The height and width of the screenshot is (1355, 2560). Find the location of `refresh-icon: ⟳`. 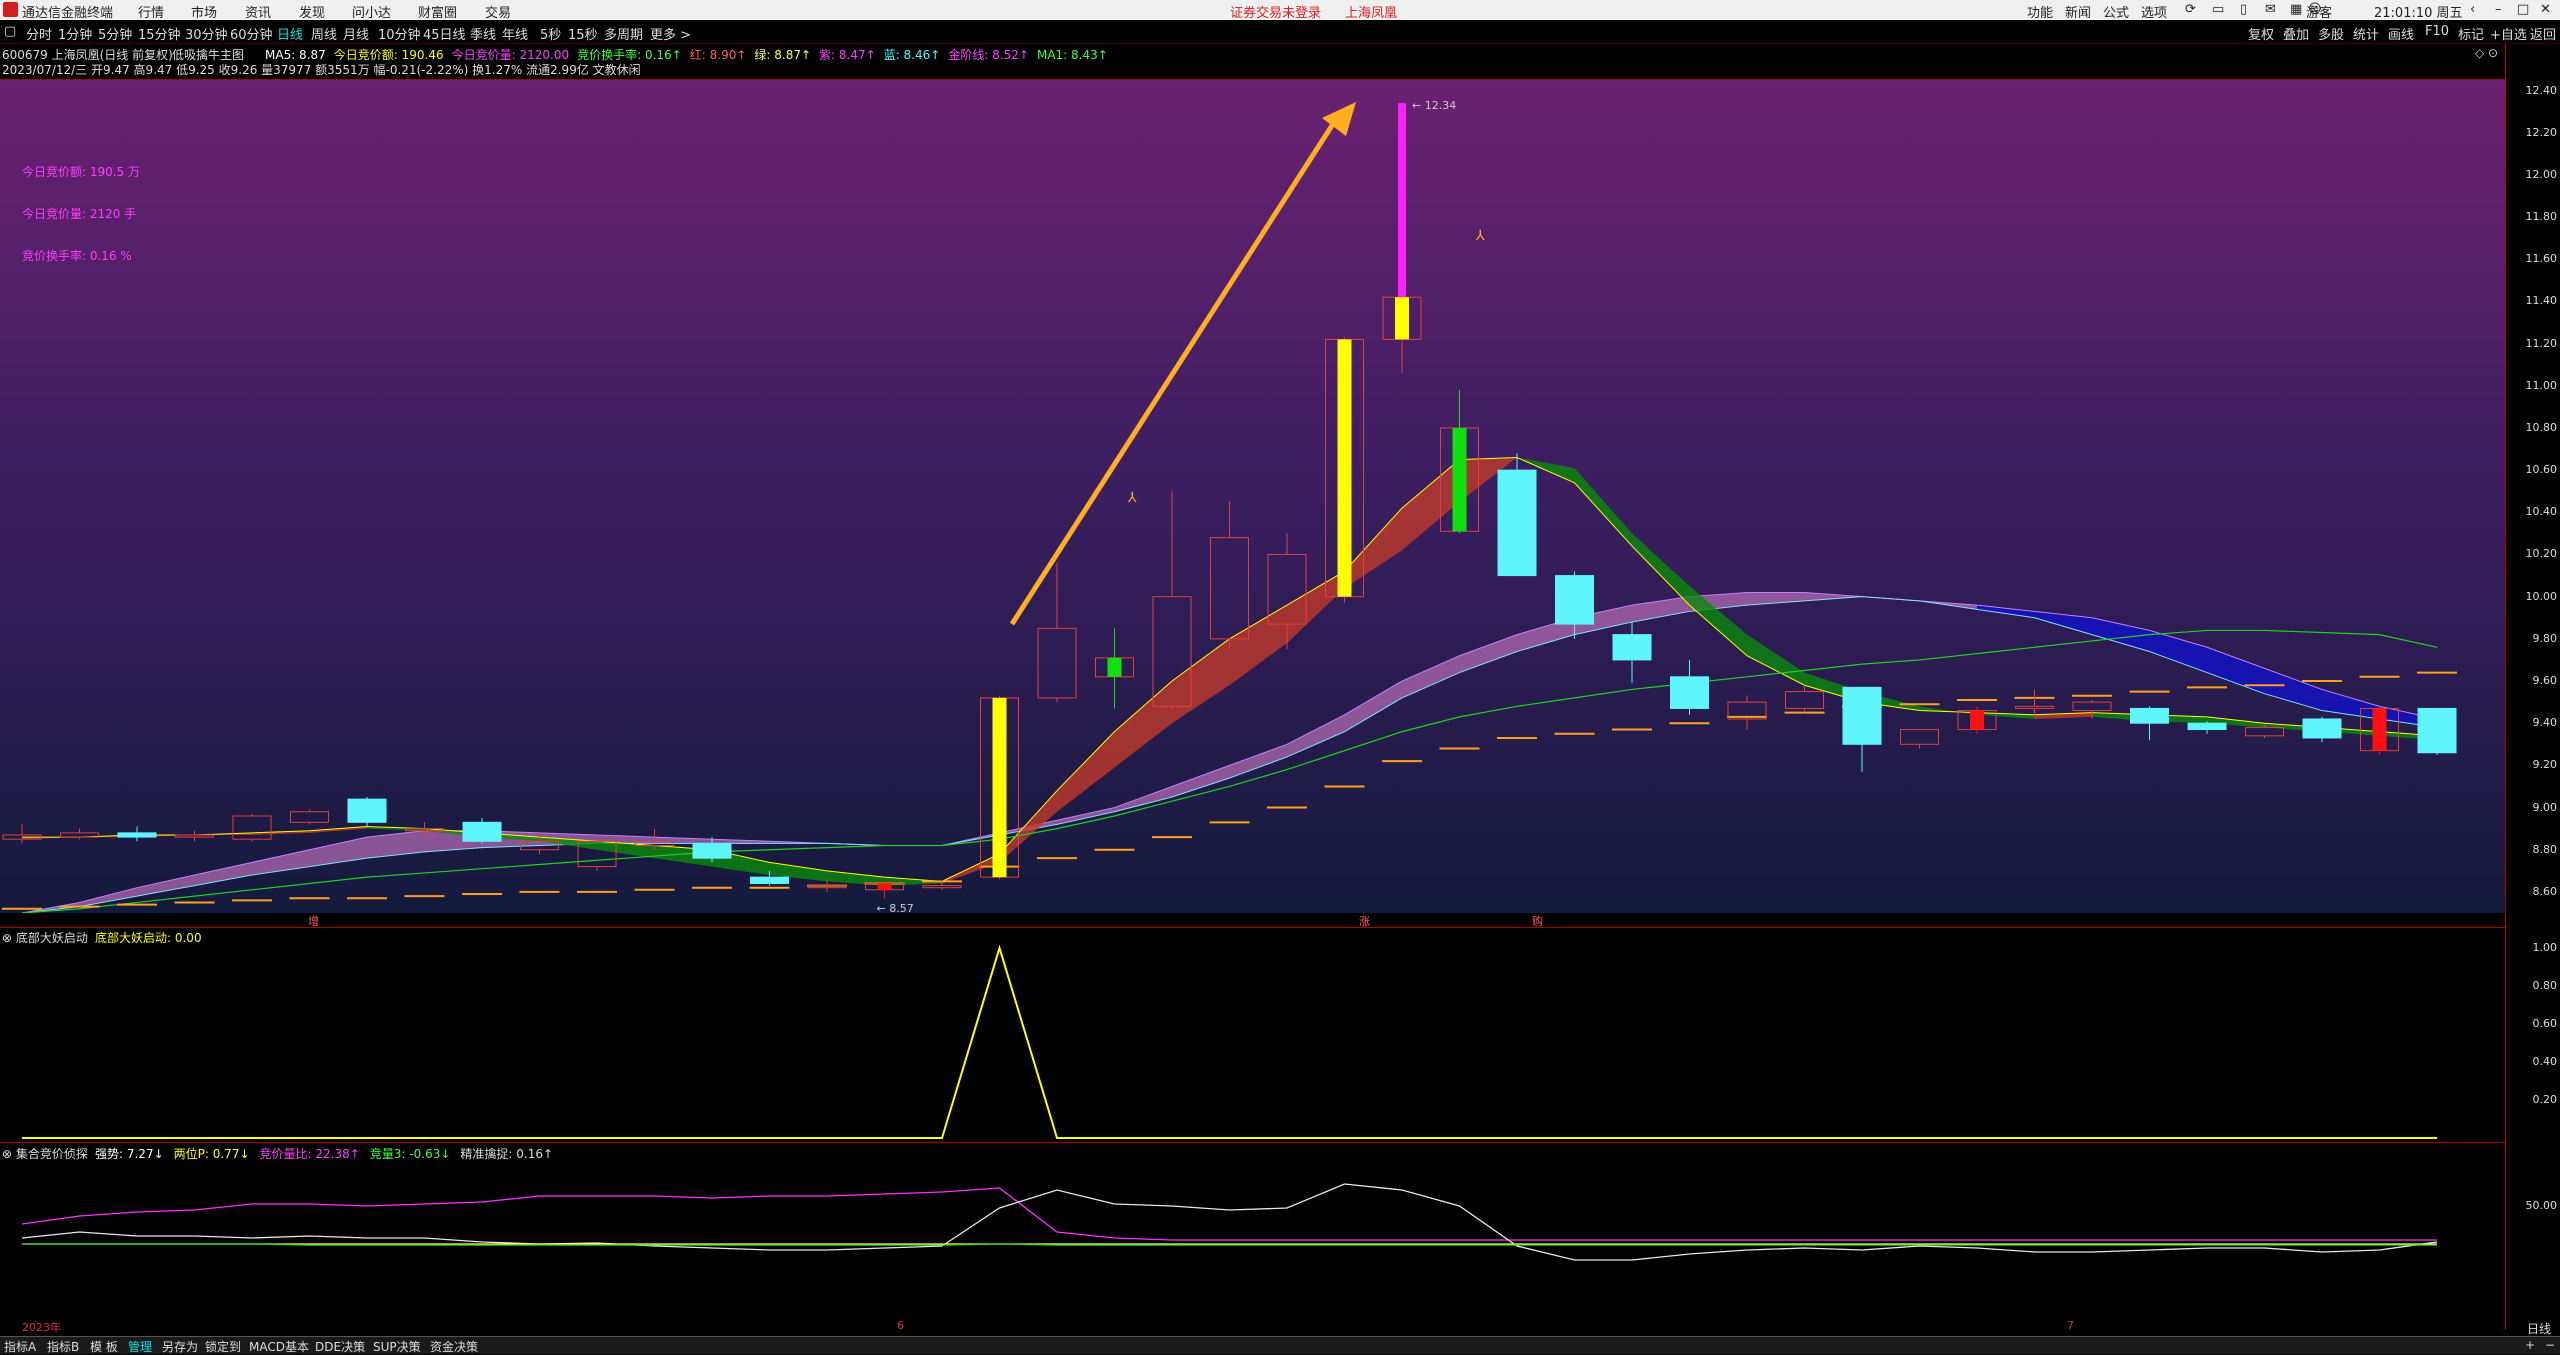

refresh-icon: ⟳ is located at coordinates (2190, 9).